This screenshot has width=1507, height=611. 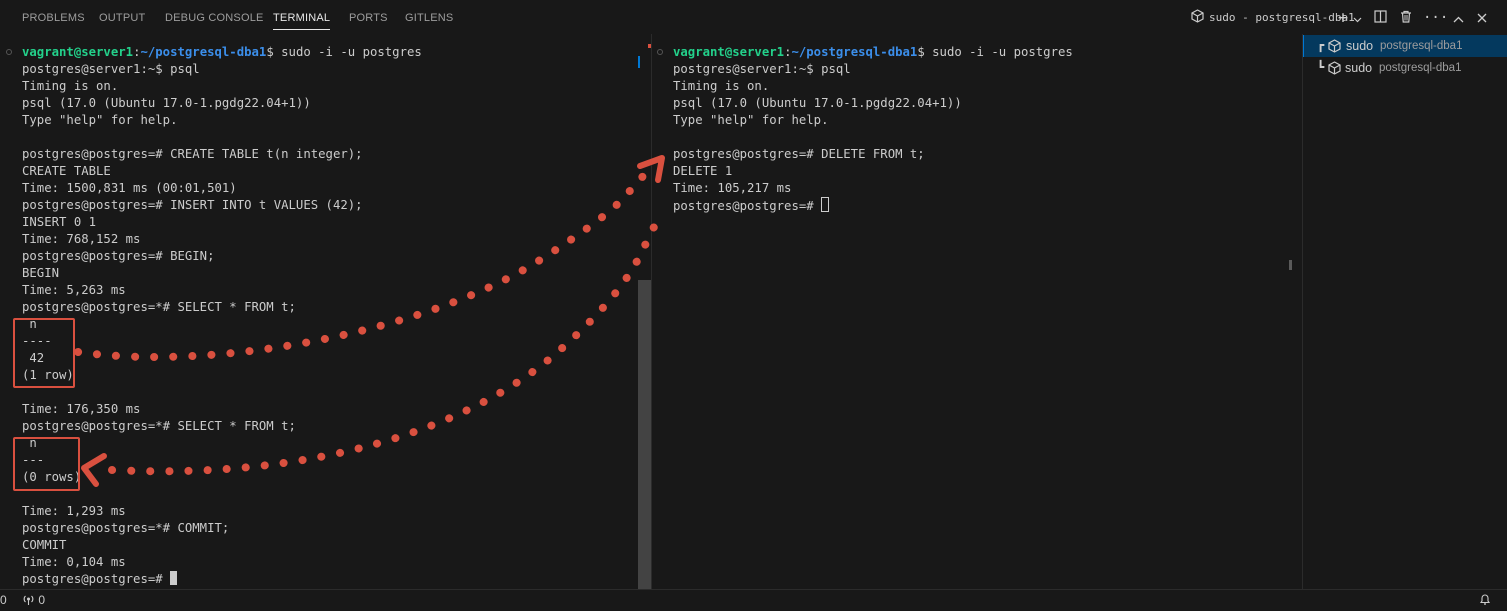 What do you see at coordinates (46, 464) in the screenshot?
I see `annotation-box-after-delete` at bounding box center [46, 464].